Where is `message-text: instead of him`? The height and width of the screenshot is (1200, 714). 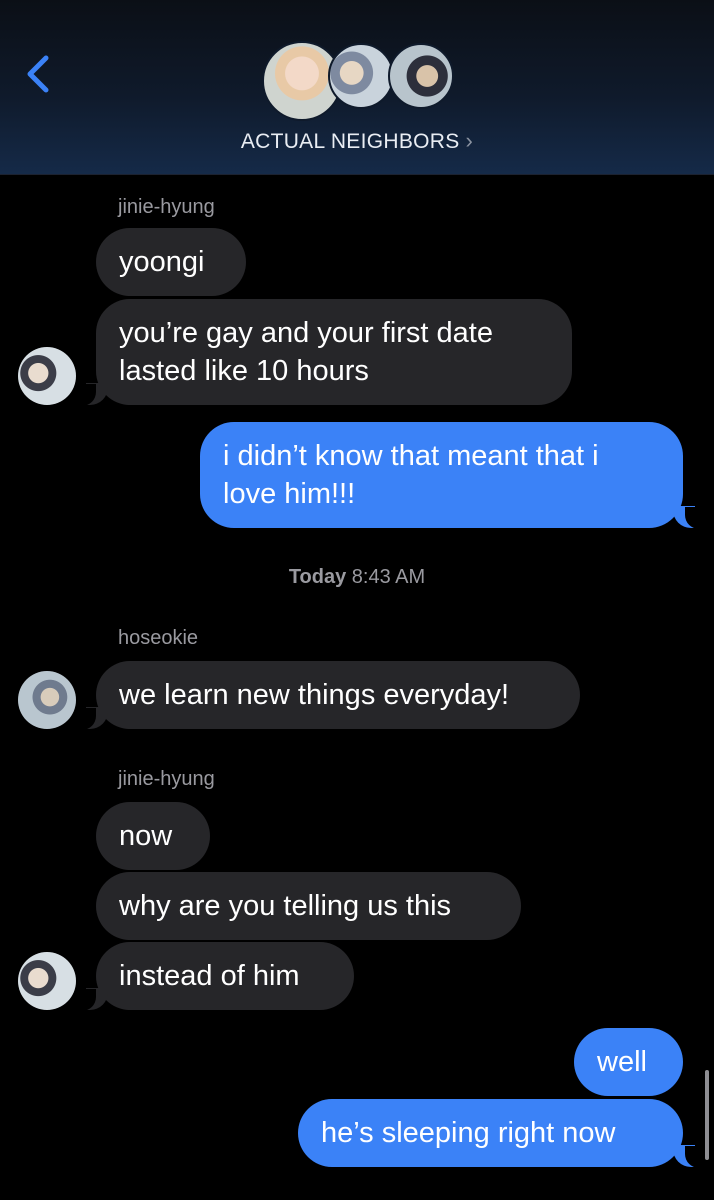 message-text: instead of him is located at coordinates (209, 976).